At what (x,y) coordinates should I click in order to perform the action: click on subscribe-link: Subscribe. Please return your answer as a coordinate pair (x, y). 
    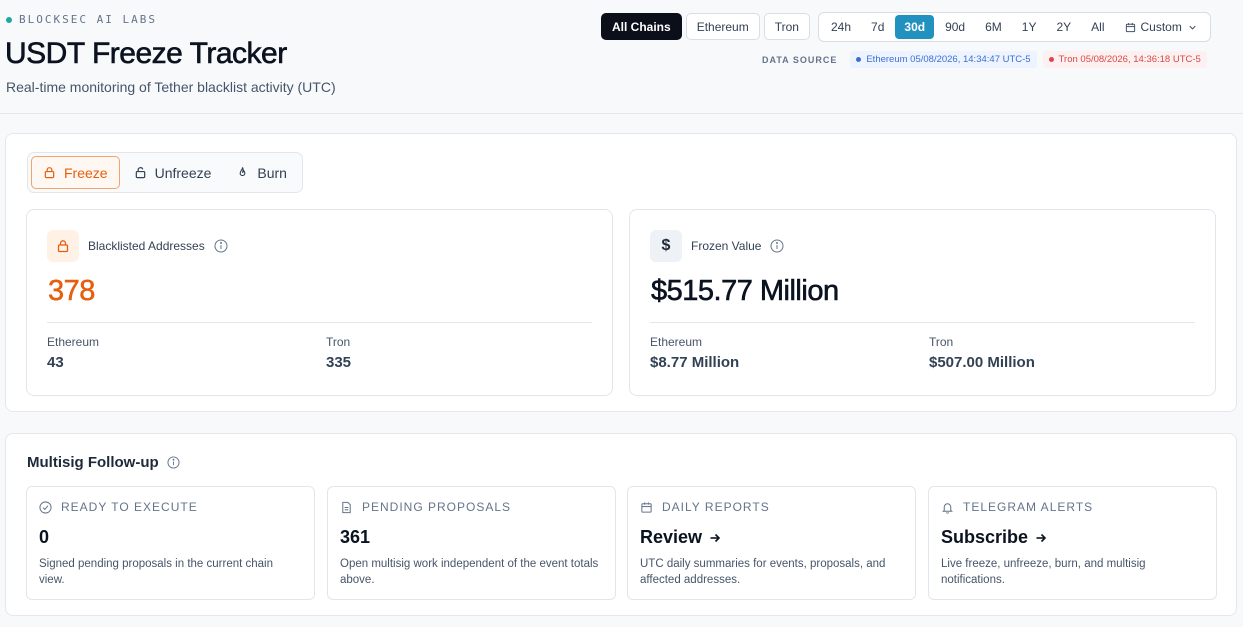
    Looking at the image, I should click on (994, 537).